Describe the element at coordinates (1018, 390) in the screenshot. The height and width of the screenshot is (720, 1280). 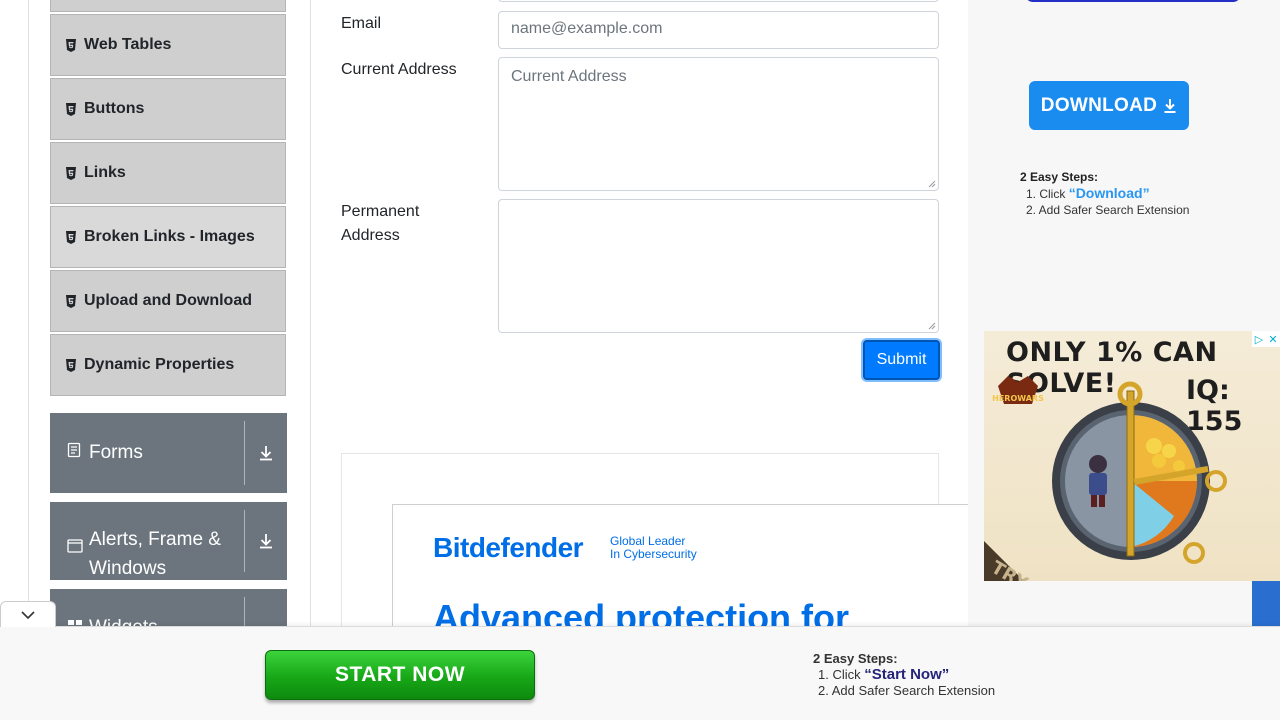
I see `hero-wars-logo: HEROWARS` at that location.